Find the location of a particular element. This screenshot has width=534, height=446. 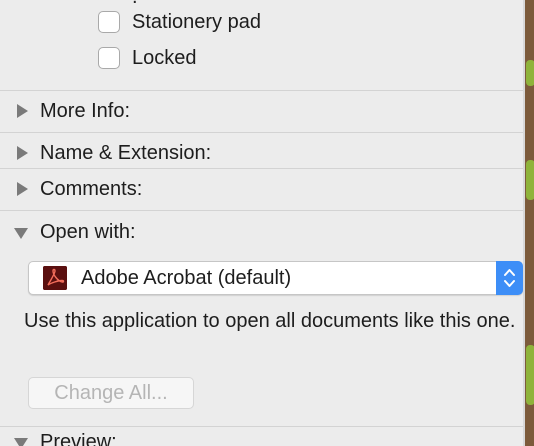

section-more-info-label: More Info: is located at coordinates (85, 110).